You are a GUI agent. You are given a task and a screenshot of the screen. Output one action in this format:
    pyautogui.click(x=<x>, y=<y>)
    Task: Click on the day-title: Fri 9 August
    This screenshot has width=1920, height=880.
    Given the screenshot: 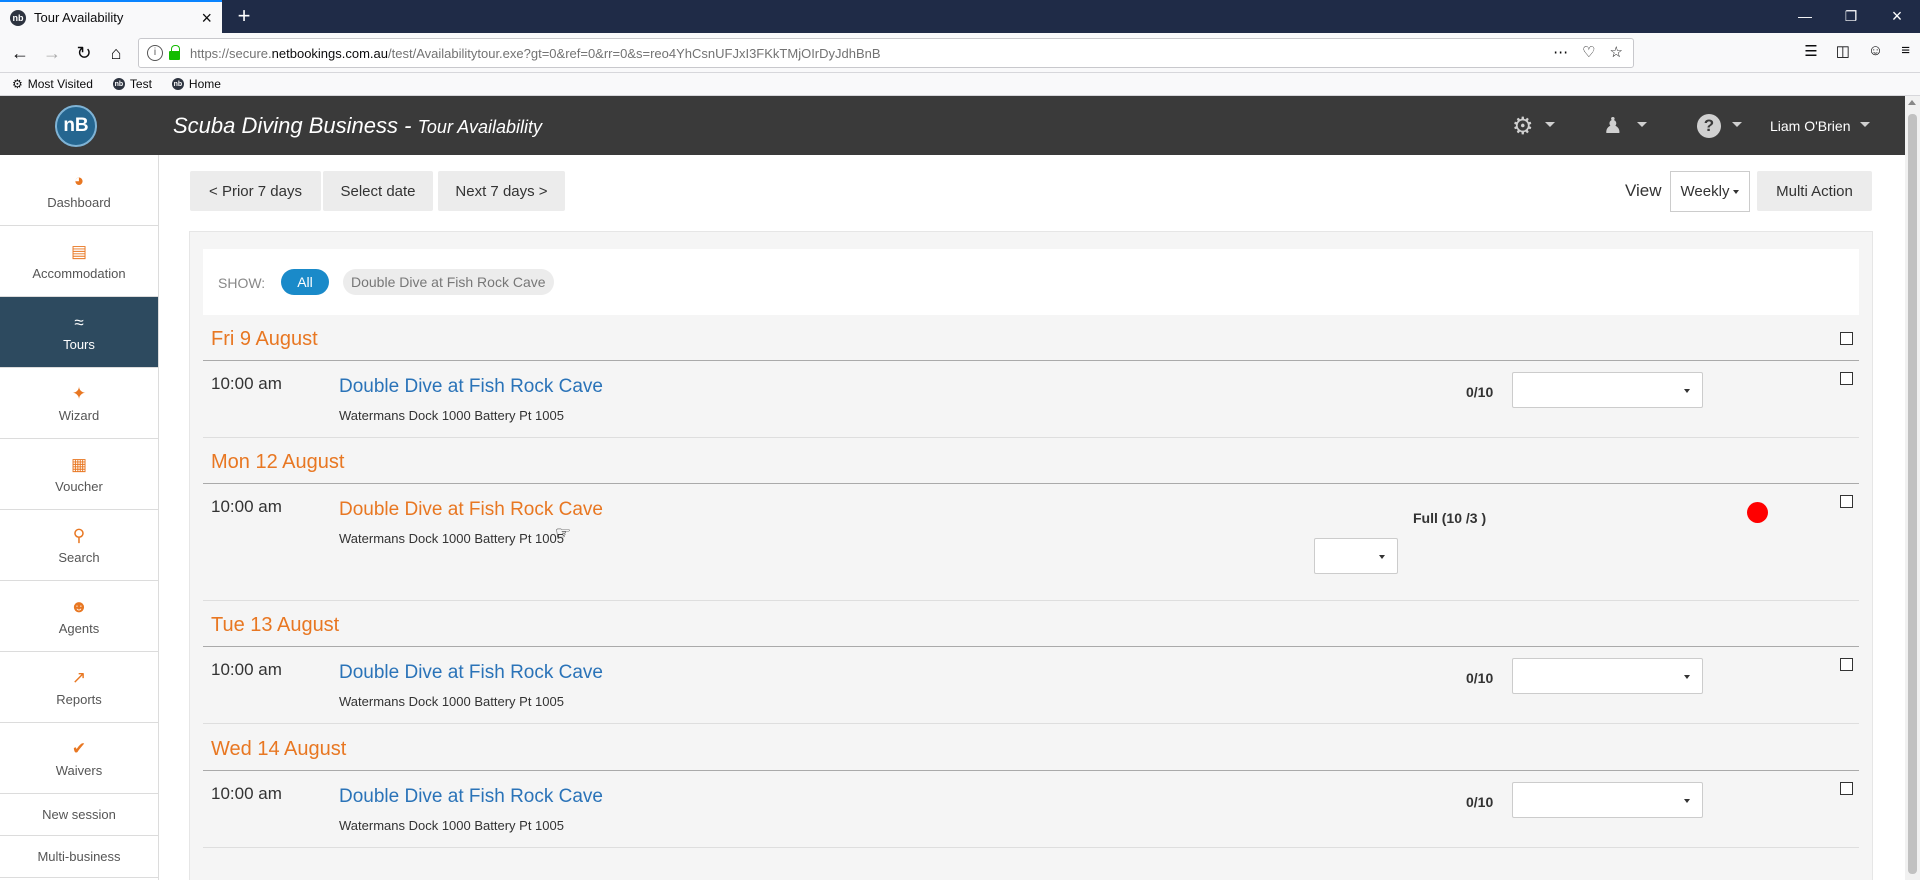 What is the action you would take?
    pyautogui.click(x=264, y=339)
    